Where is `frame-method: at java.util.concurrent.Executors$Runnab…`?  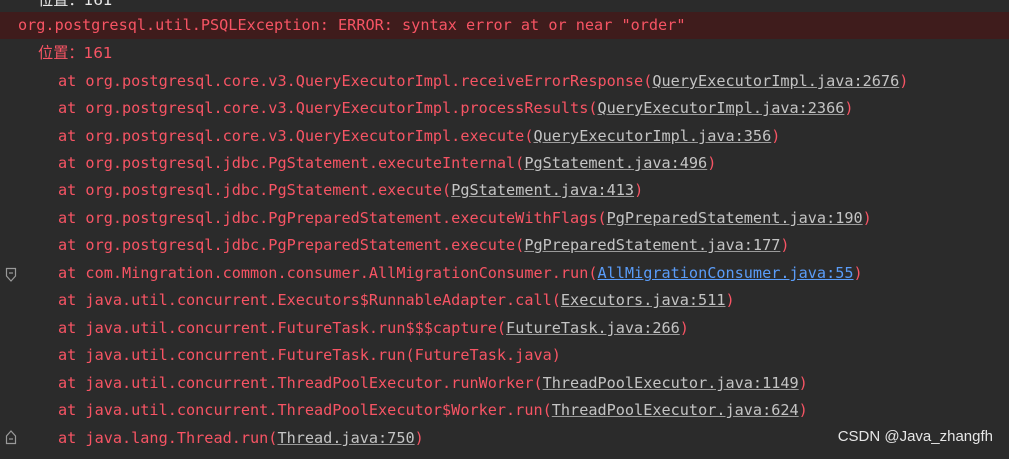
frame-method: at java.util.concurrent.Executors$Runnab… is located at coordinates (309, 300).